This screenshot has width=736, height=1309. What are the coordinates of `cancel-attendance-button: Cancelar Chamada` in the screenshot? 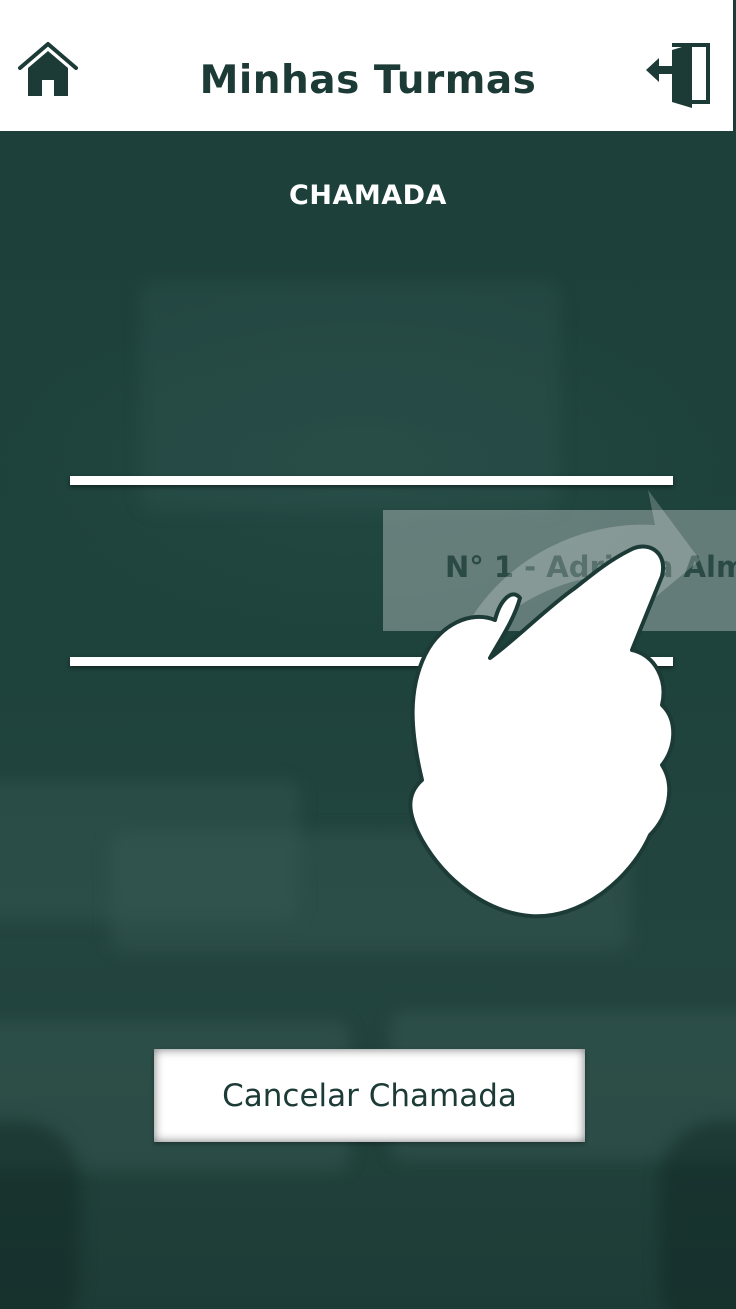 It's located at (369, 1095).